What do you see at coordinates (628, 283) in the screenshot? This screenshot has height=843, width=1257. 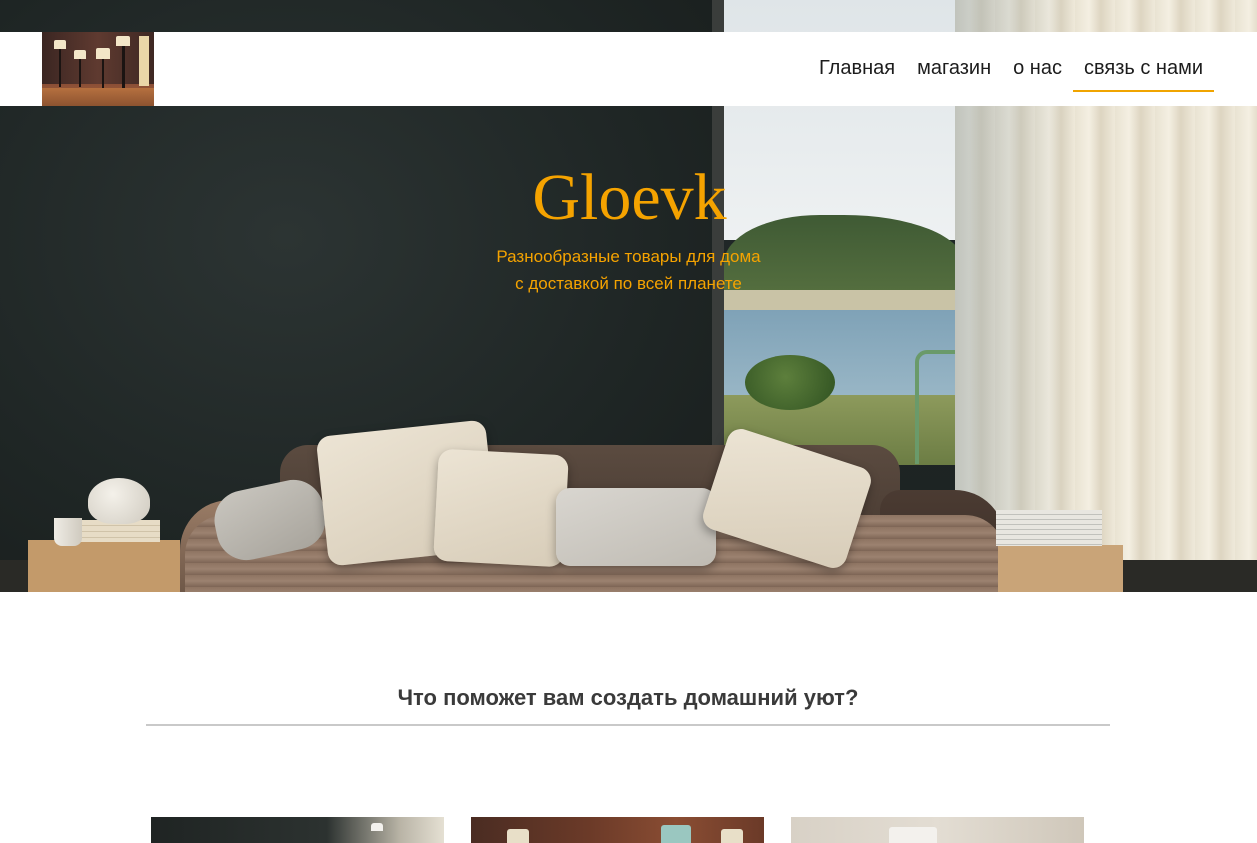 I see `hero-subtitle-line-2: с доставкой по всей планете` at bounding box center [628, 283].